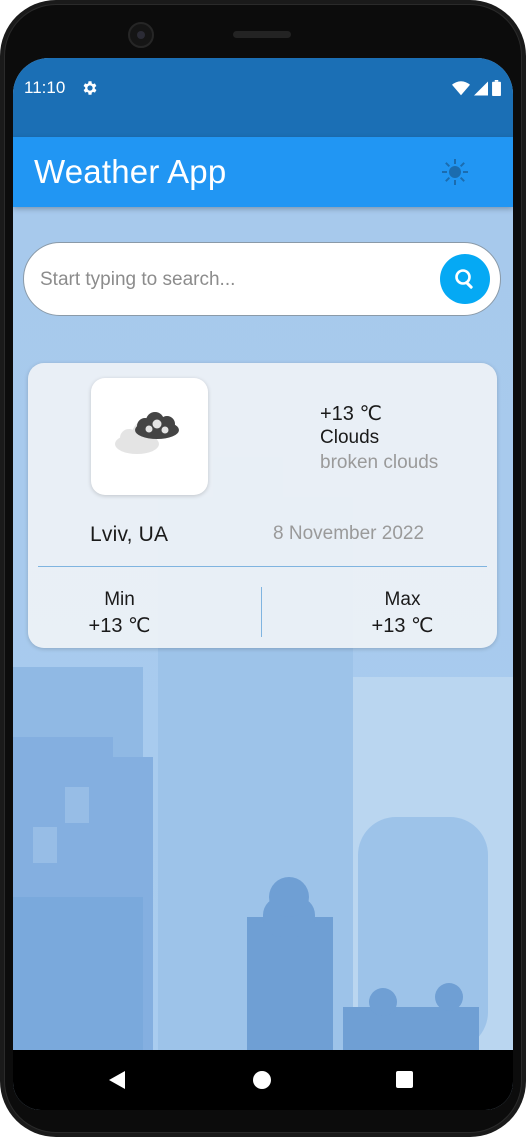 This screenshot has width=526, height=1137. I want to click on current-temperature: +13 ℃, so click(351, 414).